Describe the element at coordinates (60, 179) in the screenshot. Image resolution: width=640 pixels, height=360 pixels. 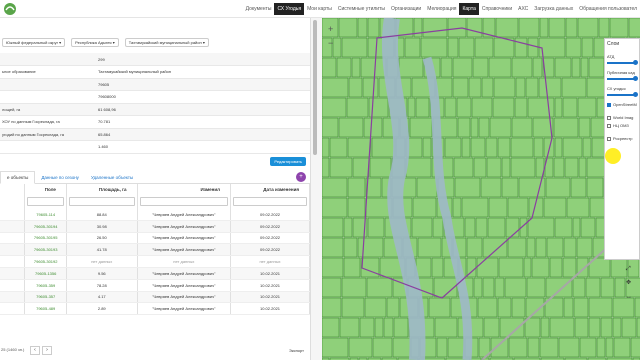
I see `tab-season-data: Данные по сезону` at that location.